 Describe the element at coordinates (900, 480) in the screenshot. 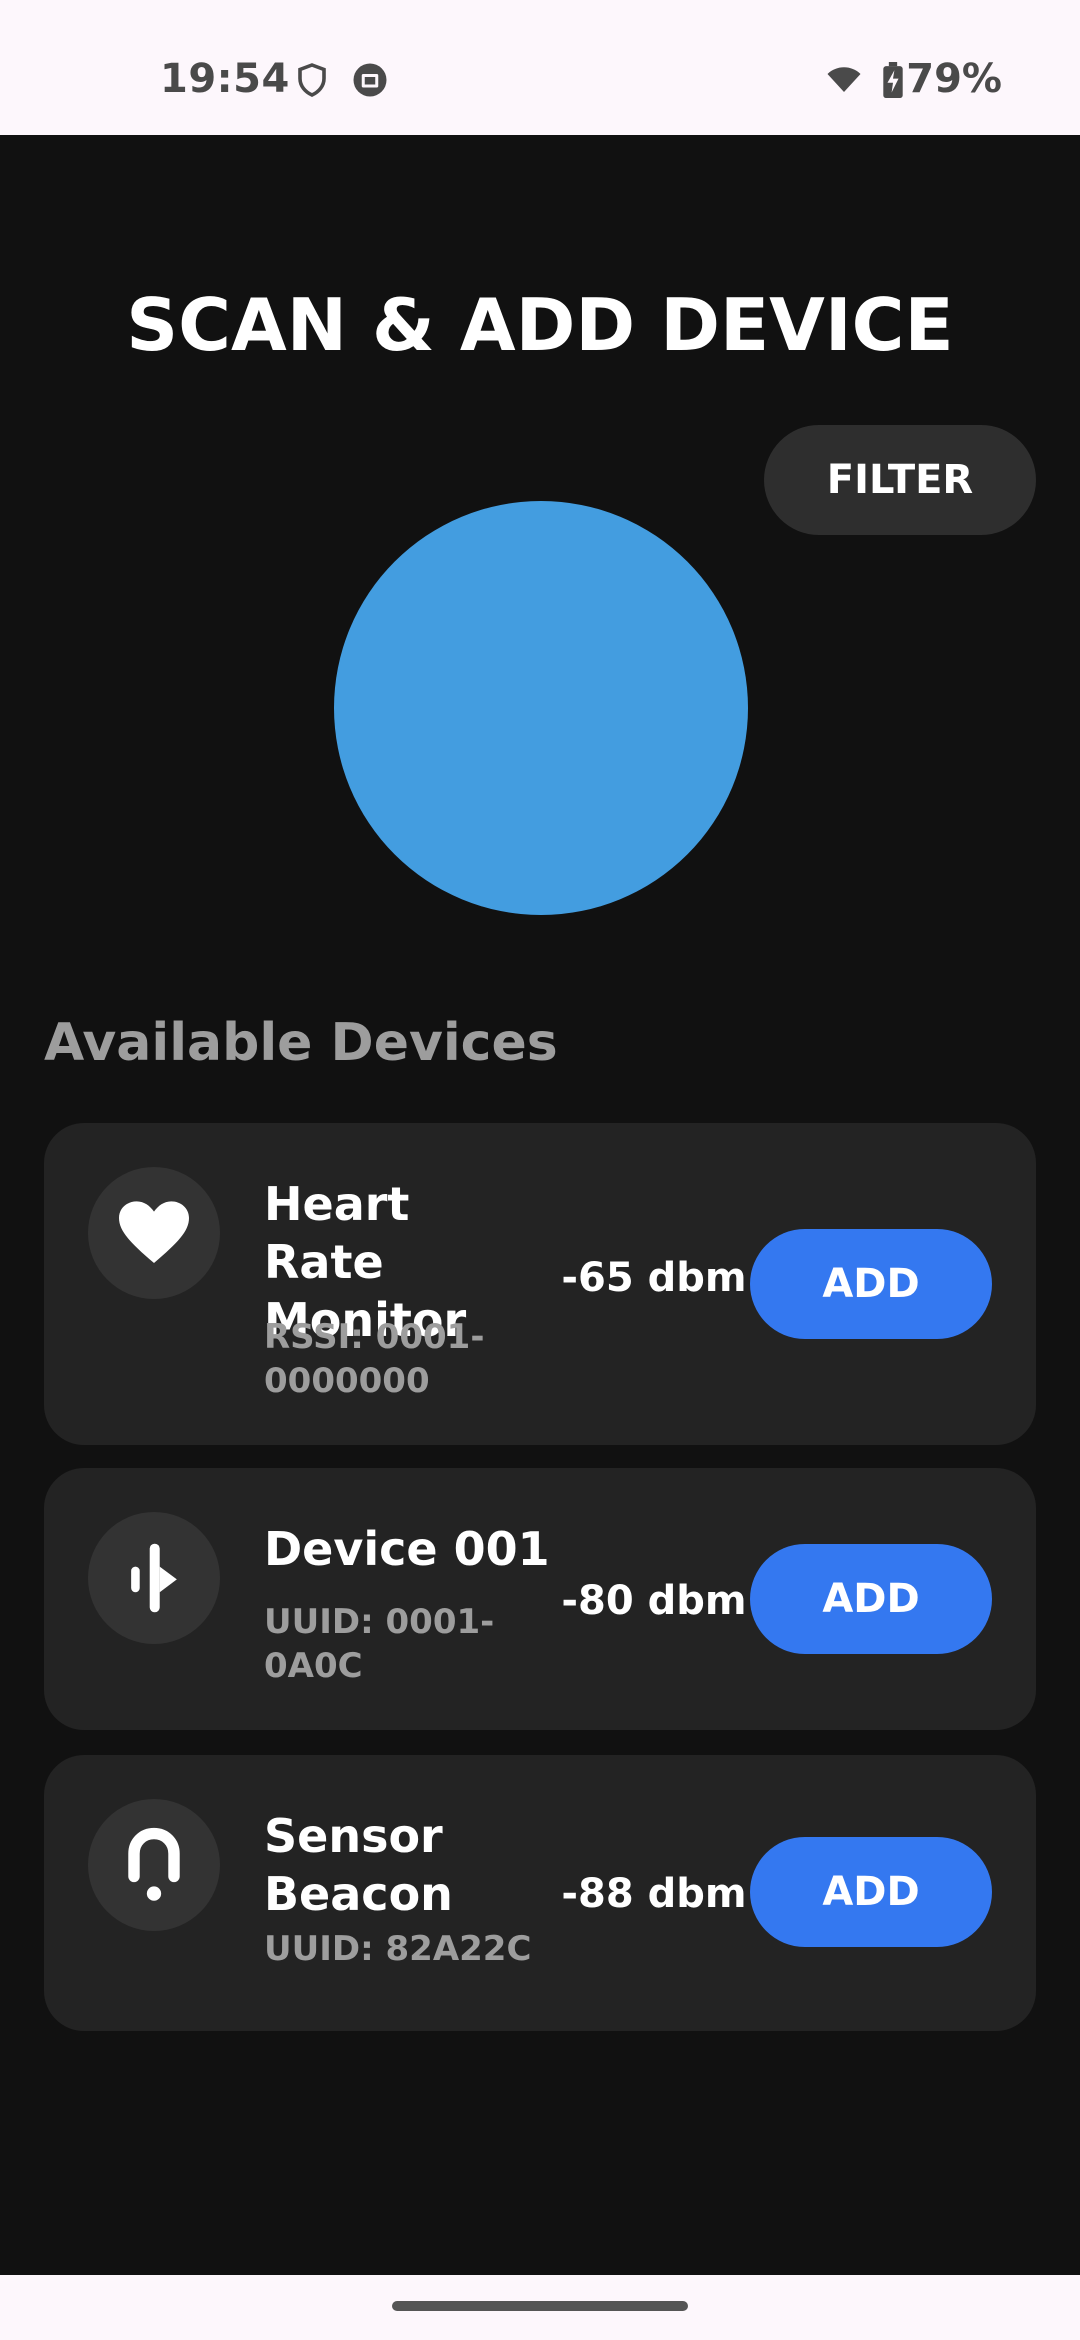

I see `filter-button: FILTER` at that location.